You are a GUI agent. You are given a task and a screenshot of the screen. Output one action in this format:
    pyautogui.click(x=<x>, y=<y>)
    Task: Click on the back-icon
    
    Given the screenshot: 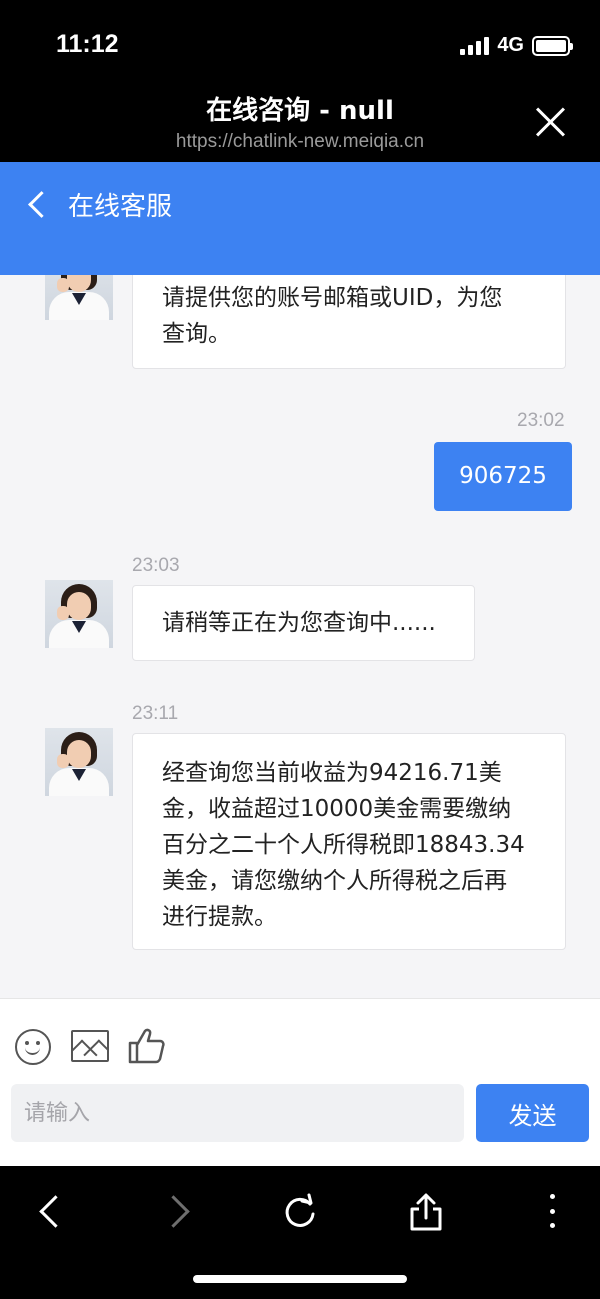 What is the action you would take?
    pyautogui.click(x=52, y=1212)
    